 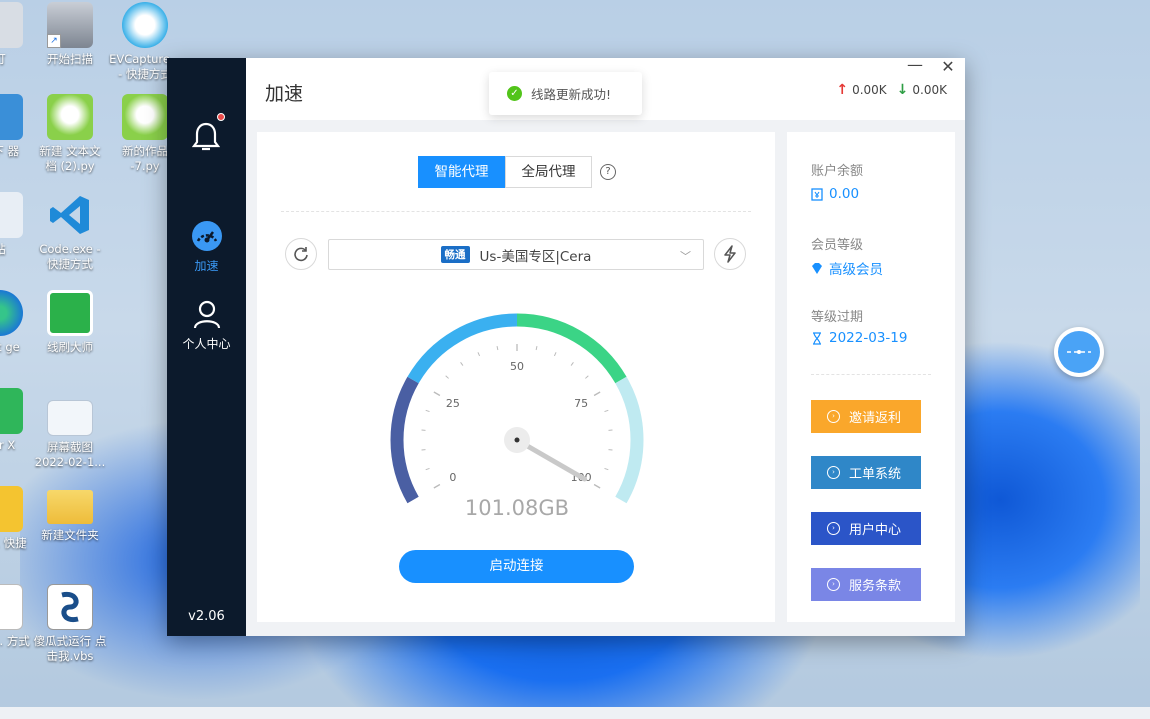 I want to click on lightning-icon, so click(x=730, y=254).